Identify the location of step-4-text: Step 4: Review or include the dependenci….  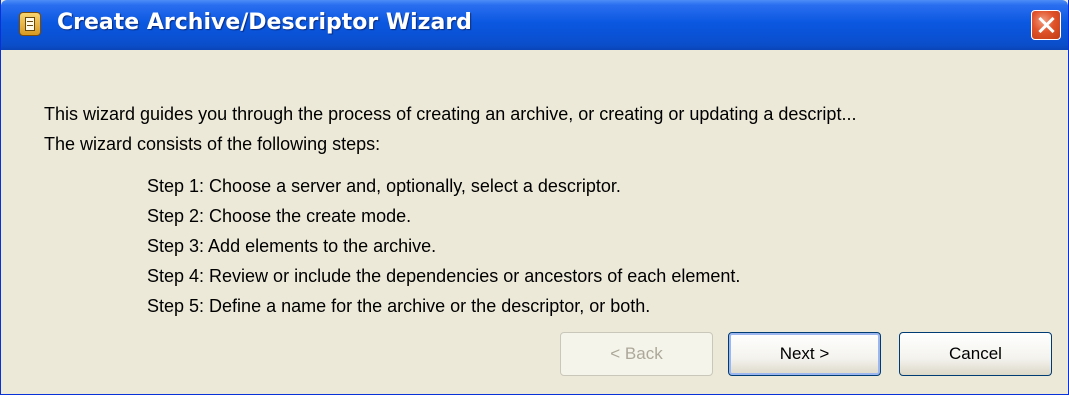
(444, 276).